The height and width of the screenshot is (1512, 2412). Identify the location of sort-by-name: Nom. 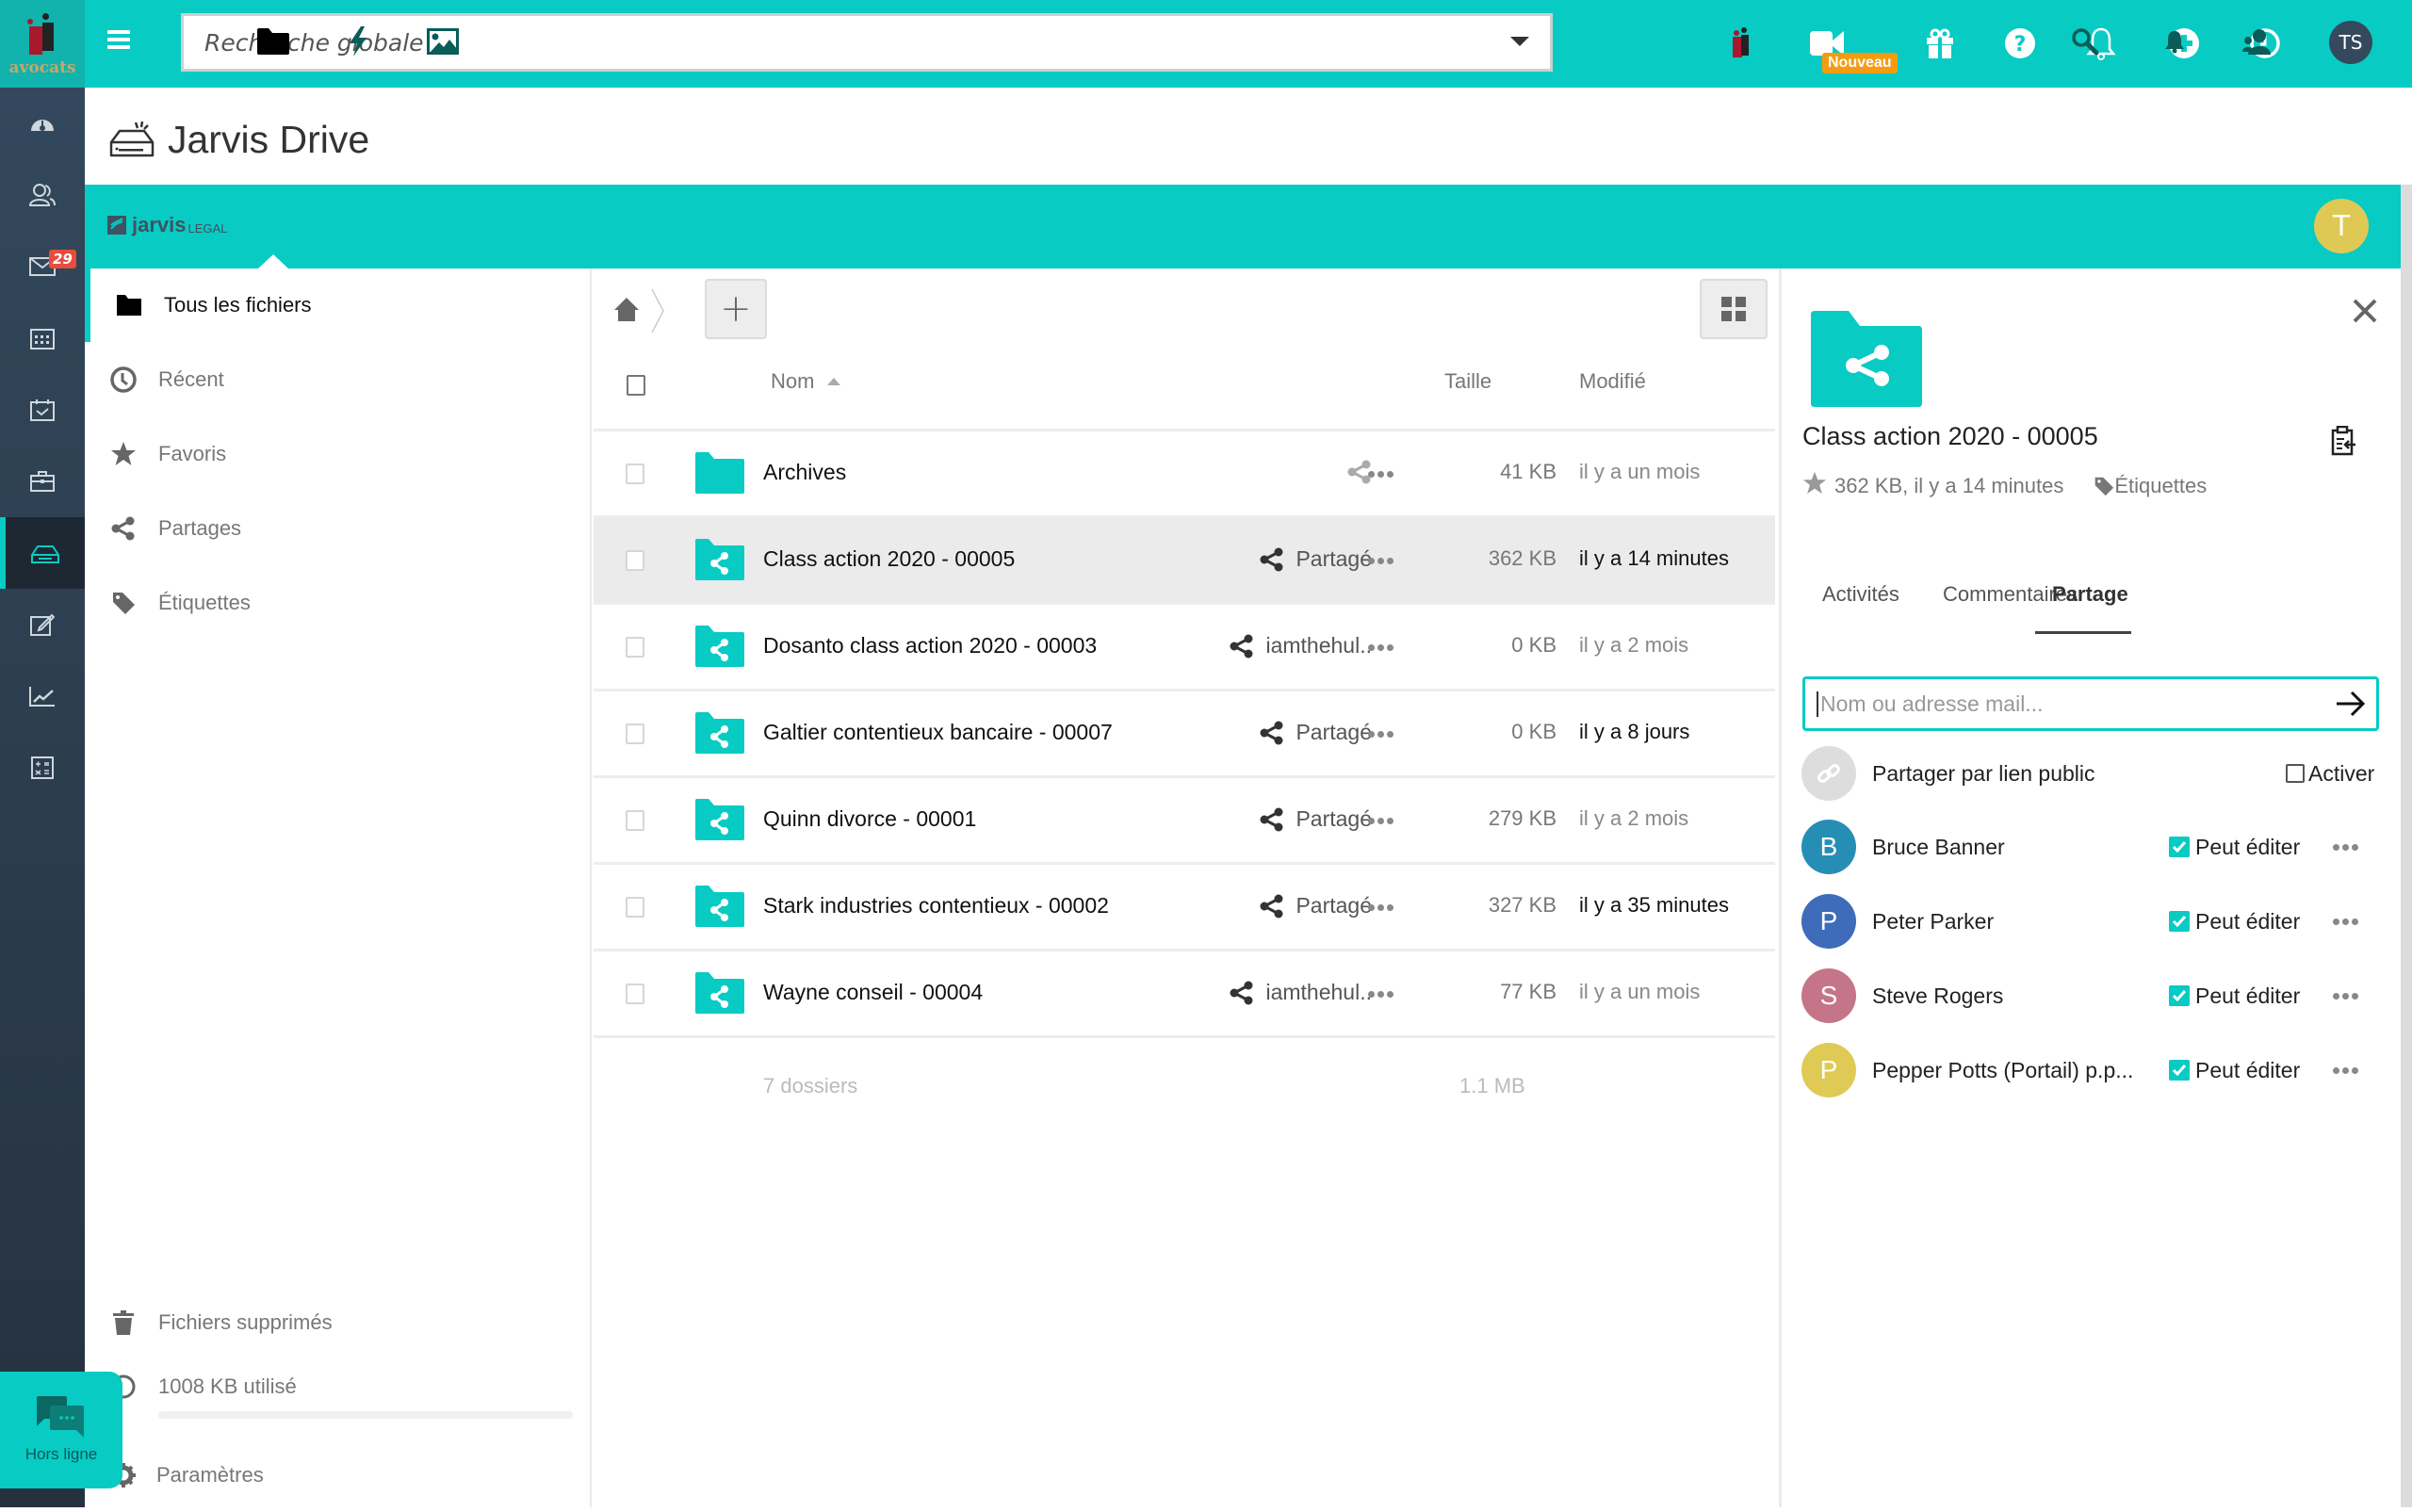
(806, 381).